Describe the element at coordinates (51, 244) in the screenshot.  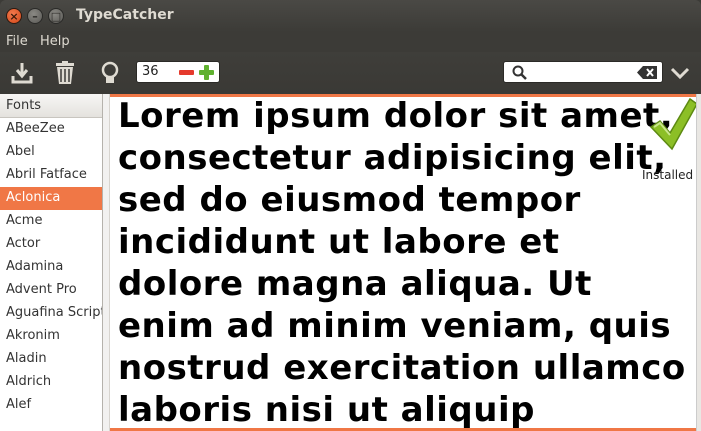
I see `font-list-item: Actor` at that location.